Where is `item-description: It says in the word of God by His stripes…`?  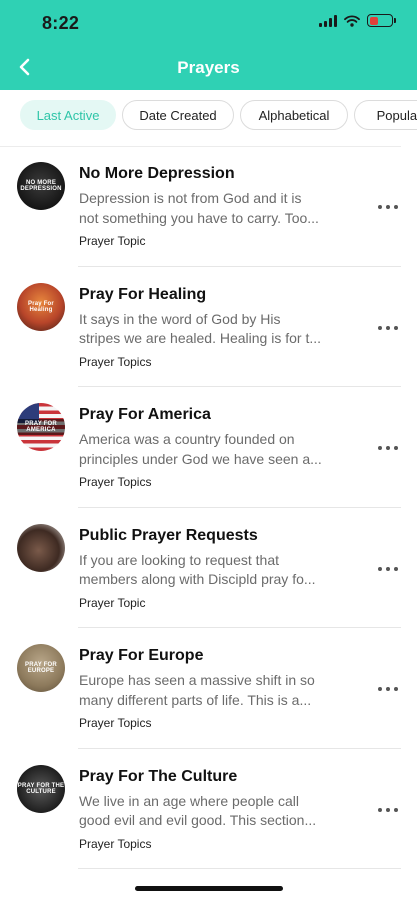 item-description: It says in the word of God by His stripes… is located at coordinates (200, 328).